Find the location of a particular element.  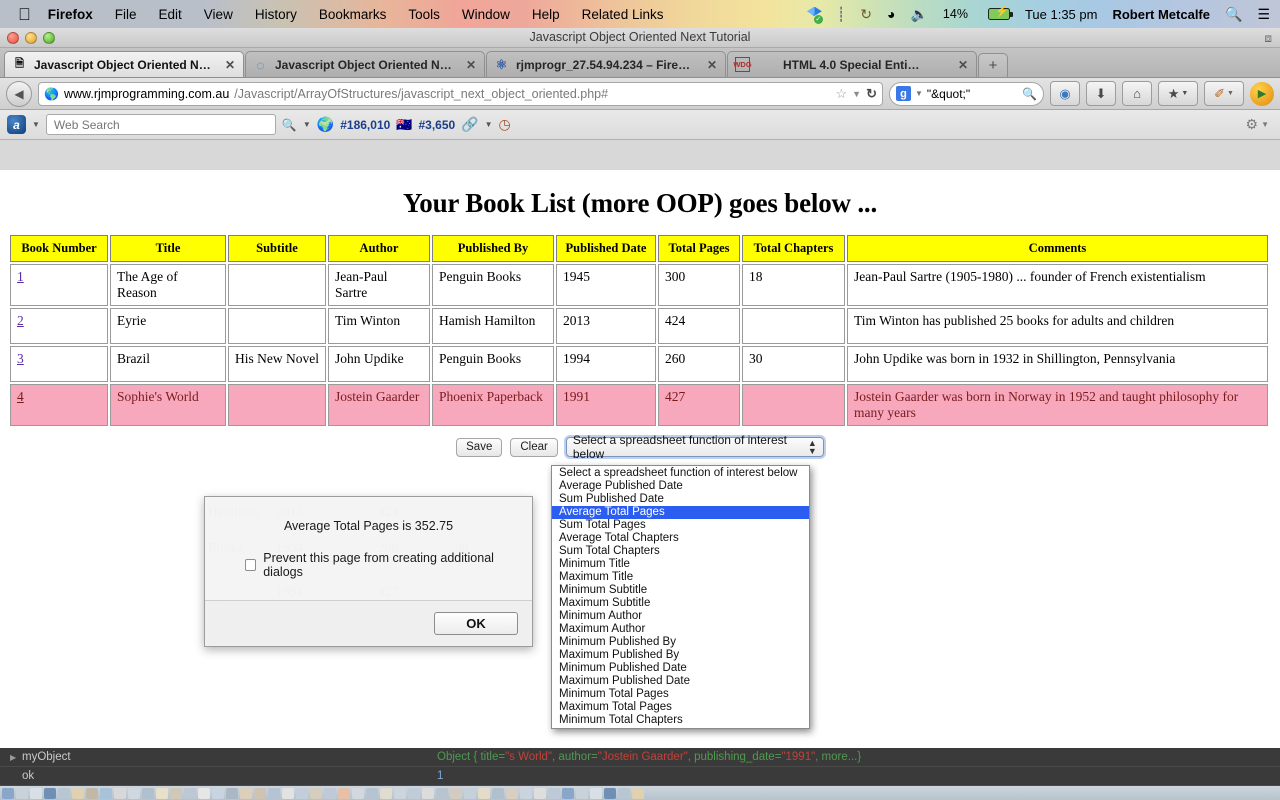

expand-twisty-icon: ▶ is located at coordinates (16, 757).